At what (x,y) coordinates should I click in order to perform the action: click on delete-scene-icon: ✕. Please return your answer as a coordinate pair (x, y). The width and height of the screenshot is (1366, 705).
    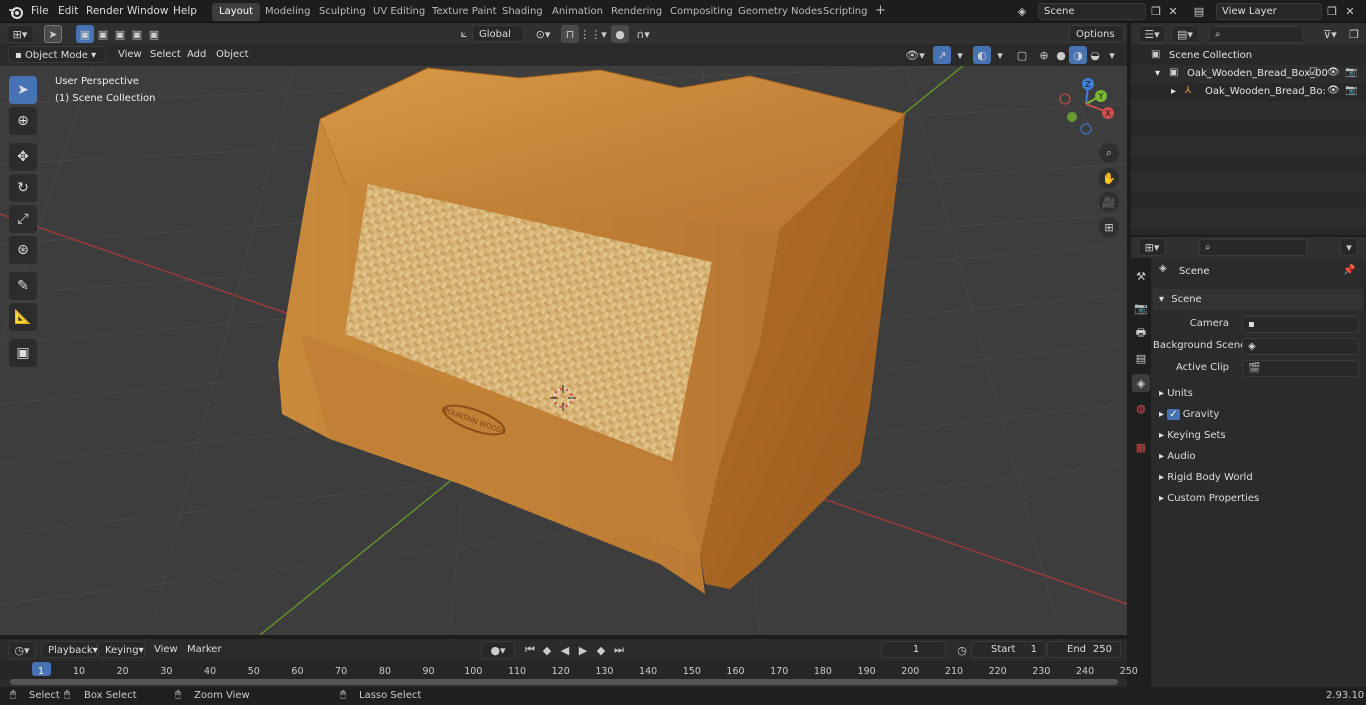
    Looking at the image, I should click on (1173, 11).